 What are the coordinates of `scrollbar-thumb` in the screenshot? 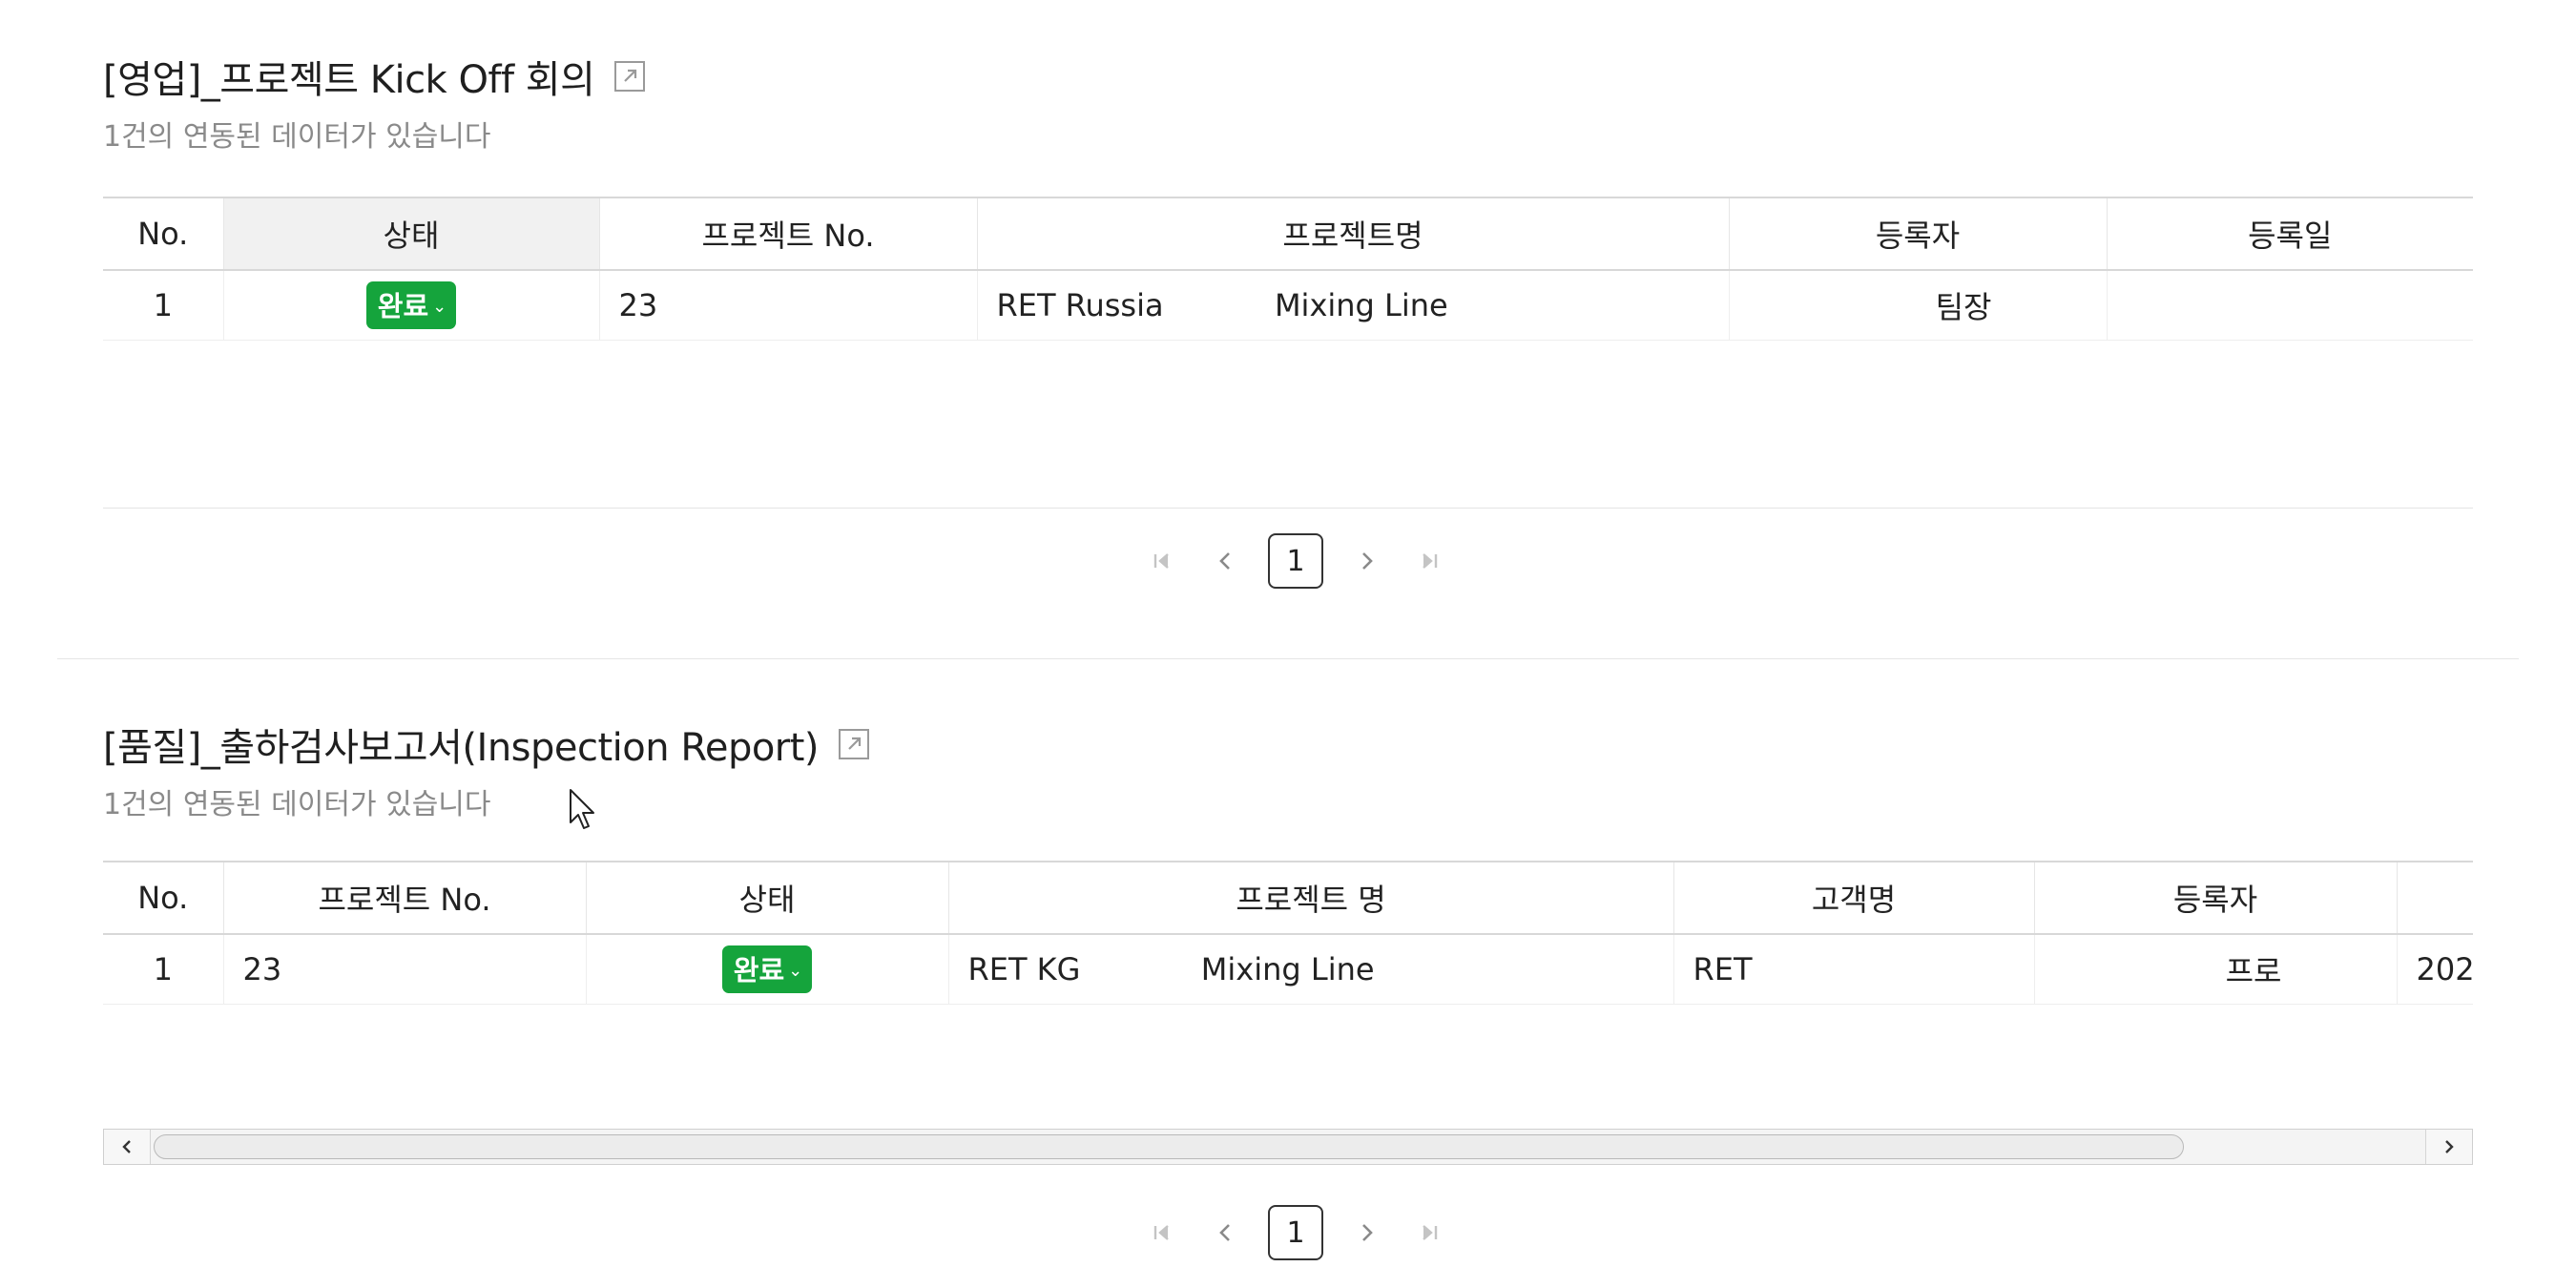 It's located at (1169, 1146).